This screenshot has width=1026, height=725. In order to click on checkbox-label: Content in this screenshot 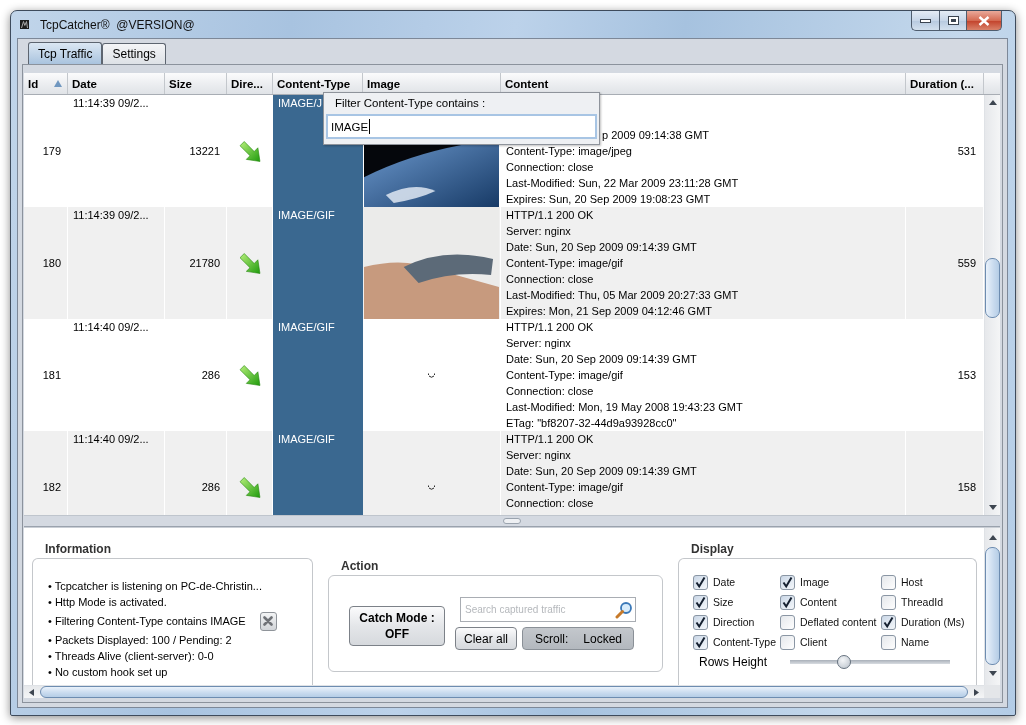, I will do `click(818, 602)`.